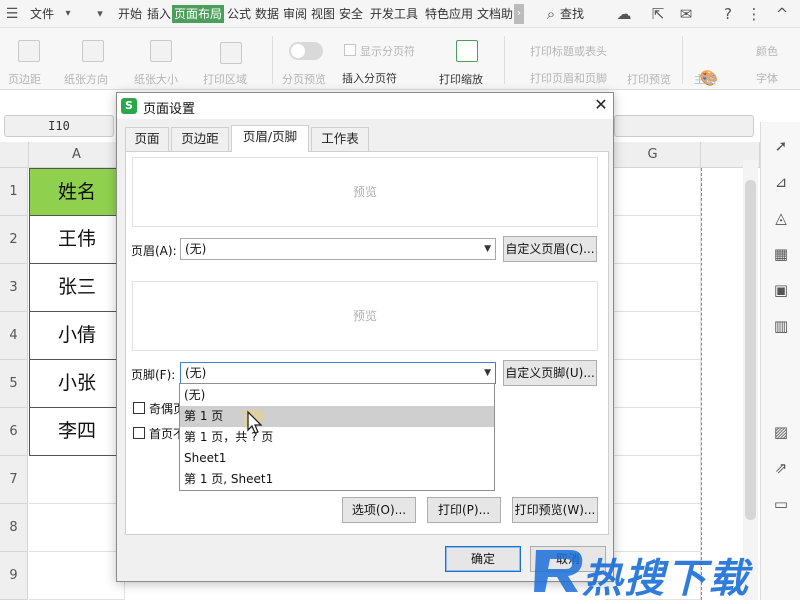 The image size is (800, 604). What do you see at coordinates (147, 139) in the screenshot?
I see `tab-page: 页面` at bounding box center [147, 139].